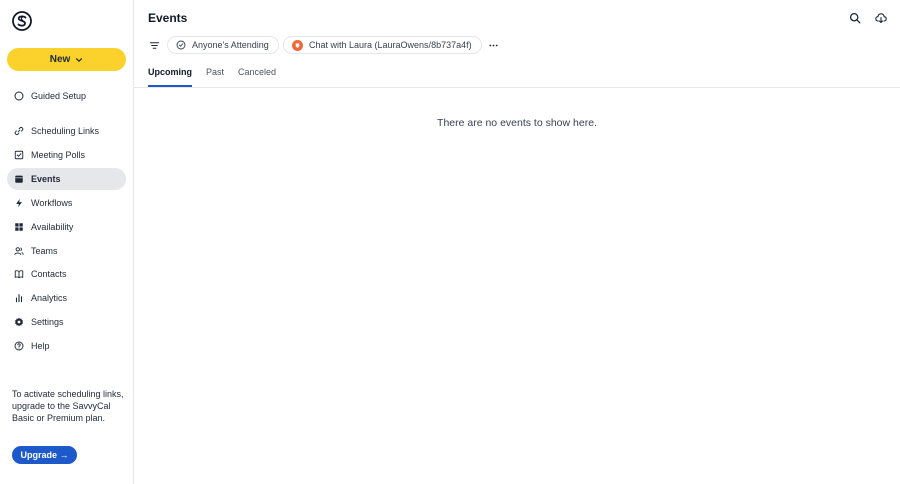 This screenshot has width=900, height=484. I want to click on sidebar-item-analytics: Analytics, so click(66, 298).